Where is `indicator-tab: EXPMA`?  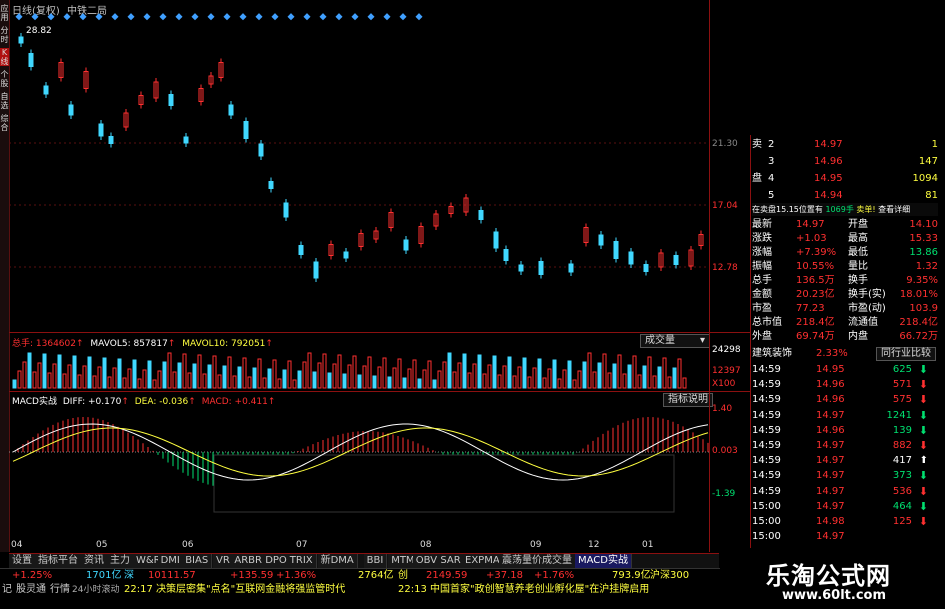
indicator-tab: EXPMA is located at coordinates (483, 561).